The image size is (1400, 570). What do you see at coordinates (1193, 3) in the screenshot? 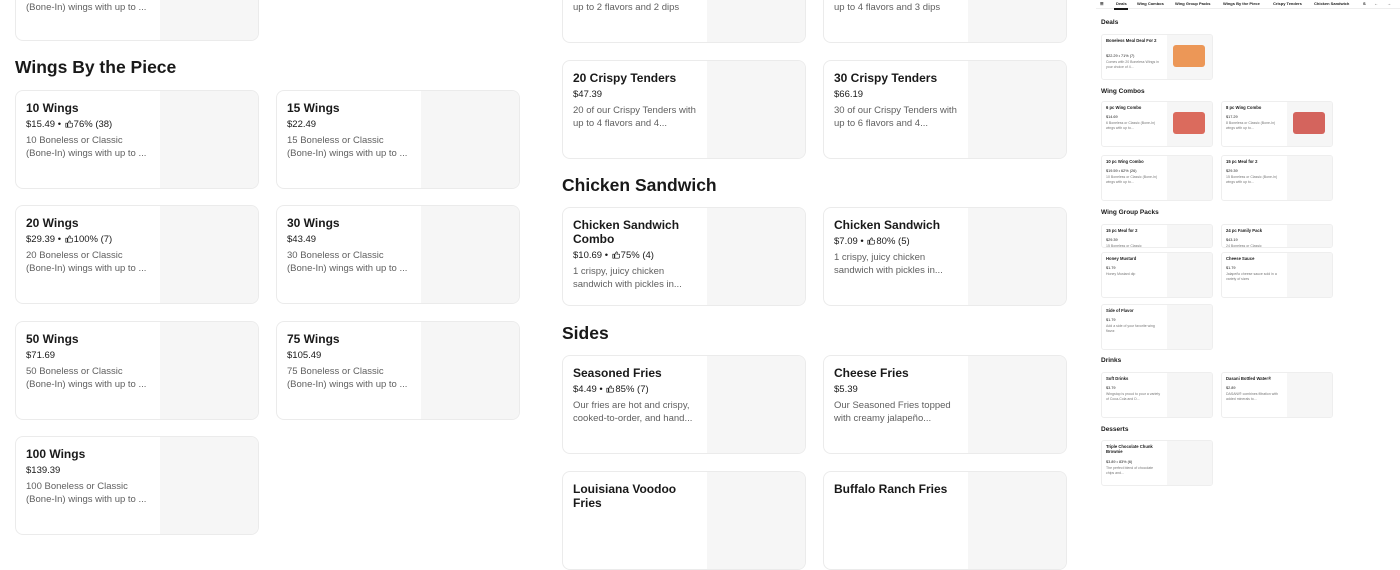
I see `tab-wing-group-packs: Wing Group Packs` at bounding box center [1193, 3].